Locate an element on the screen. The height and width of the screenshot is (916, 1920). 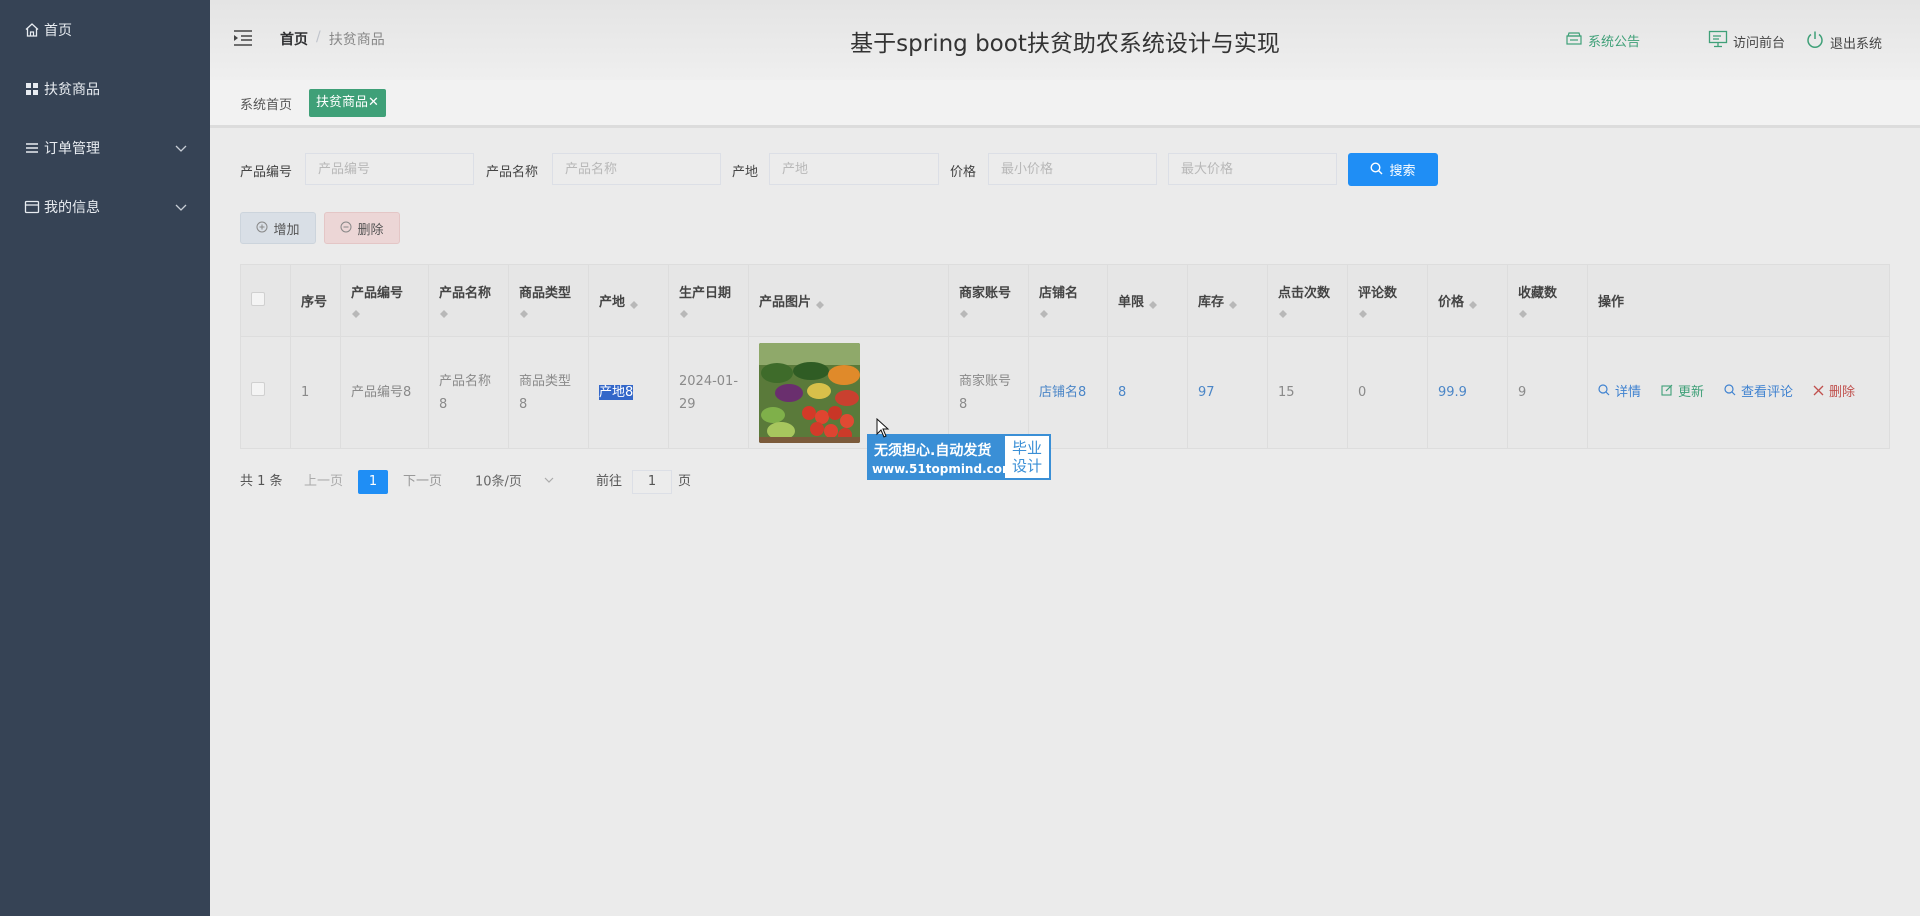
code-label: 产品编号 is located at coordinates (266, 172).